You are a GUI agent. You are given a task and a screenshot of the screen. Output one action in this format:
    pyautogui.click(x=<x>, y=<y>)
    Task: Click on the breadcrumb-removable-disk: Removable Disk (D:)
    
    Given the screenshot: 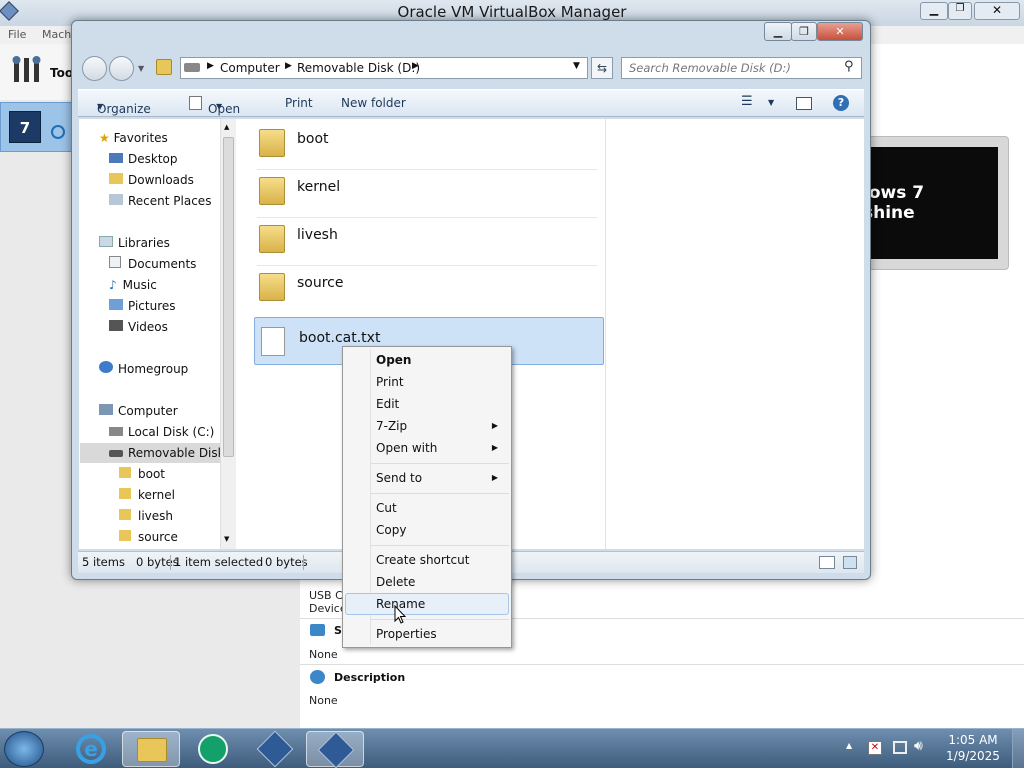 What is the action you would take?
    pyautogui.click(x=358, y=68)
    